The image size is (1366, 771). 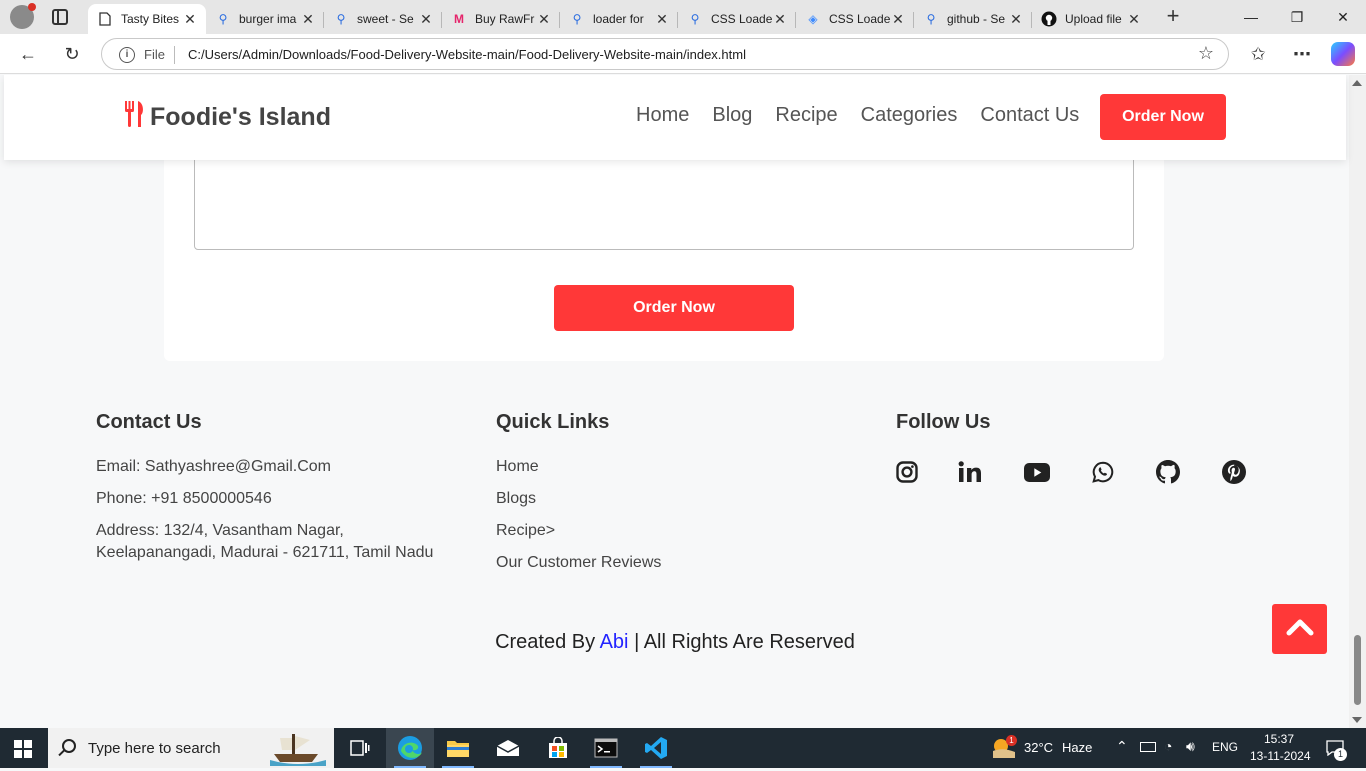 I want to click on terminal-icon, so click(x=606, y=748).